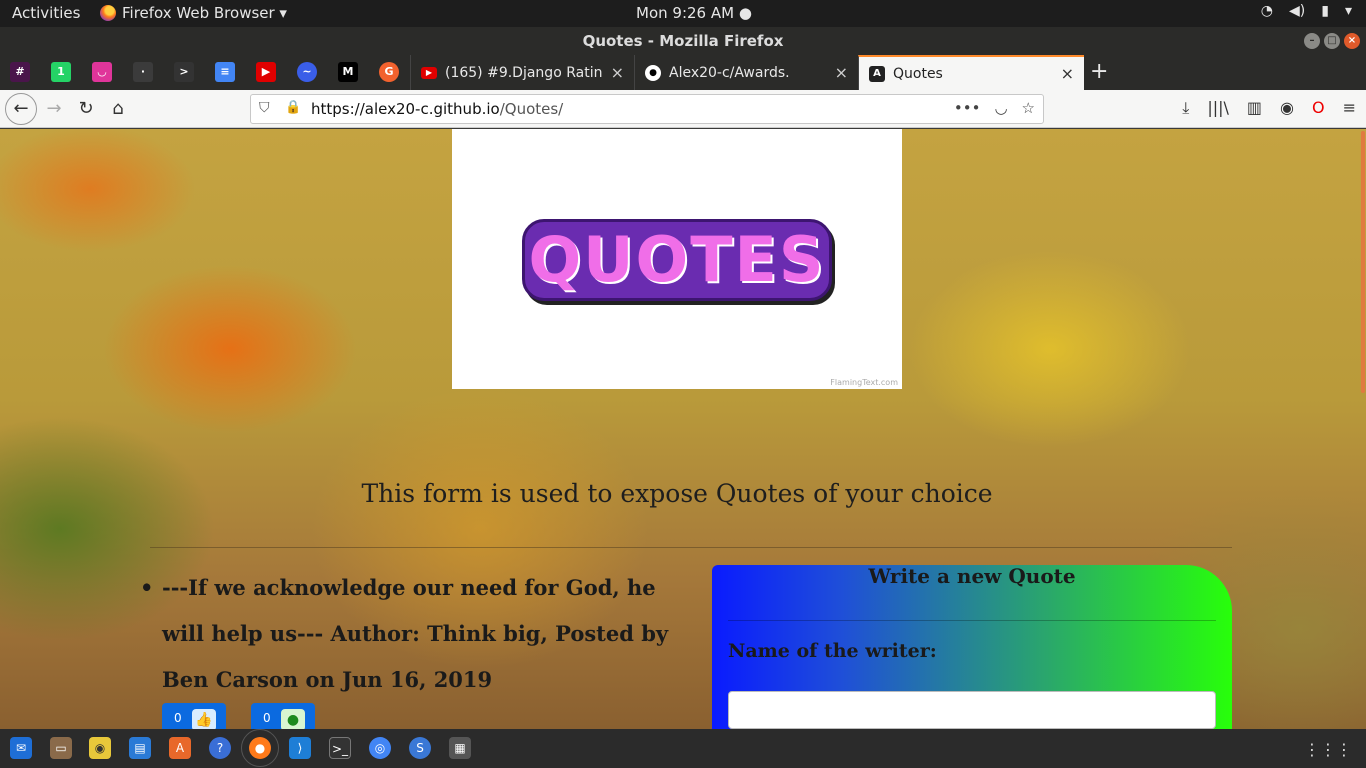 This screenshot has height=768, width=1366. I want to click on volume-icon: ◀), so click(1297, 11).